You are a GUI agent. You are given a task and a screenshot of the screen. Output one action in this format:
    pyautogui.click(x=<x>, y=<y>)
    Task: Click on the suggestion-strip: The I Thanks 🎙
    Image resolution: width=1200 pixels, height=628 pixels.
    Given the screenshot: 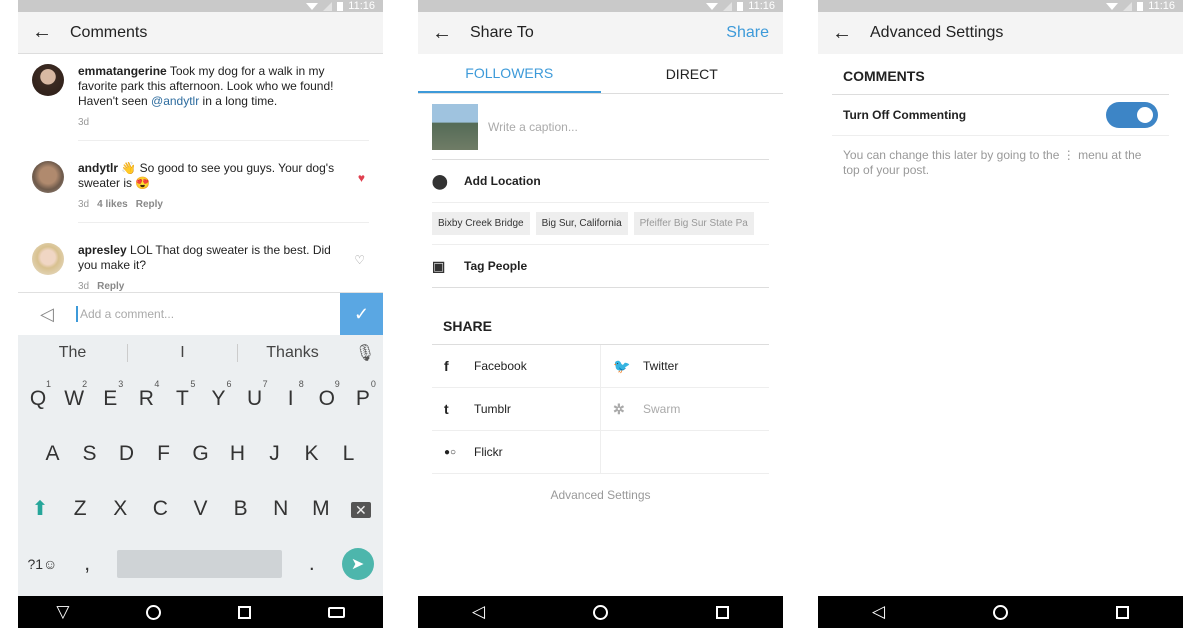 What is the action you would take?
    pyautogui.click(x=200, y=353)
    